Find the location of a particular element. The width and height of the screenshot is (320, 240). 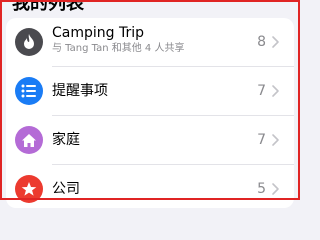

list-name: Camping Trip is located at coordinates (98, 33).